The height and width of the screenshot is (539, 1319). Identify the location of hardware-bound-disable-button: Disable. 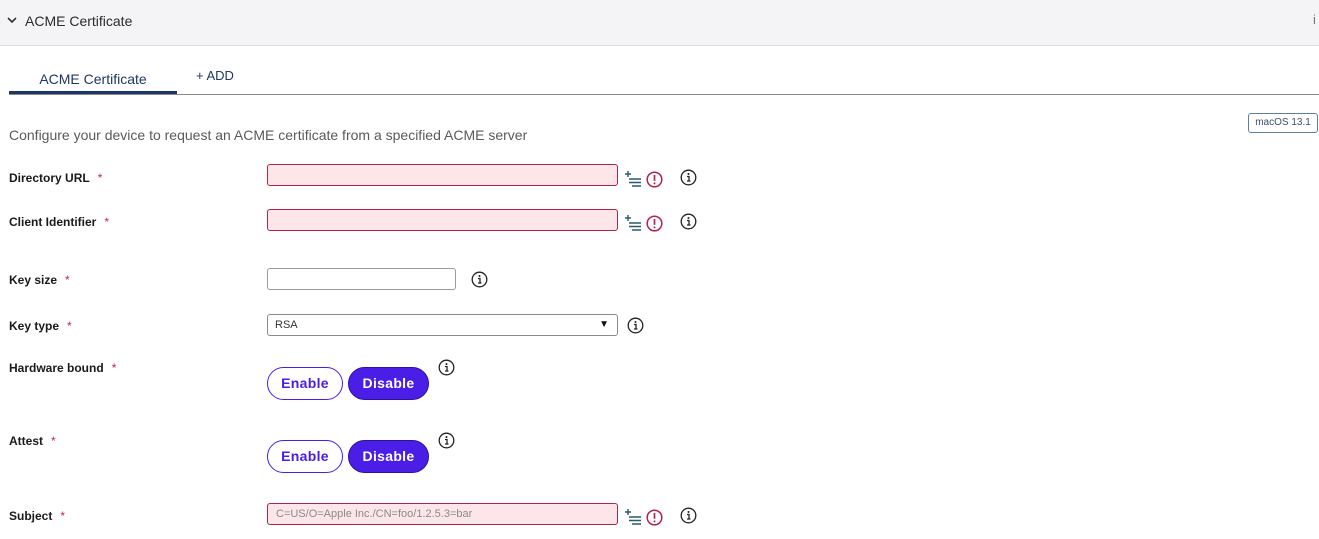
(388, 383).